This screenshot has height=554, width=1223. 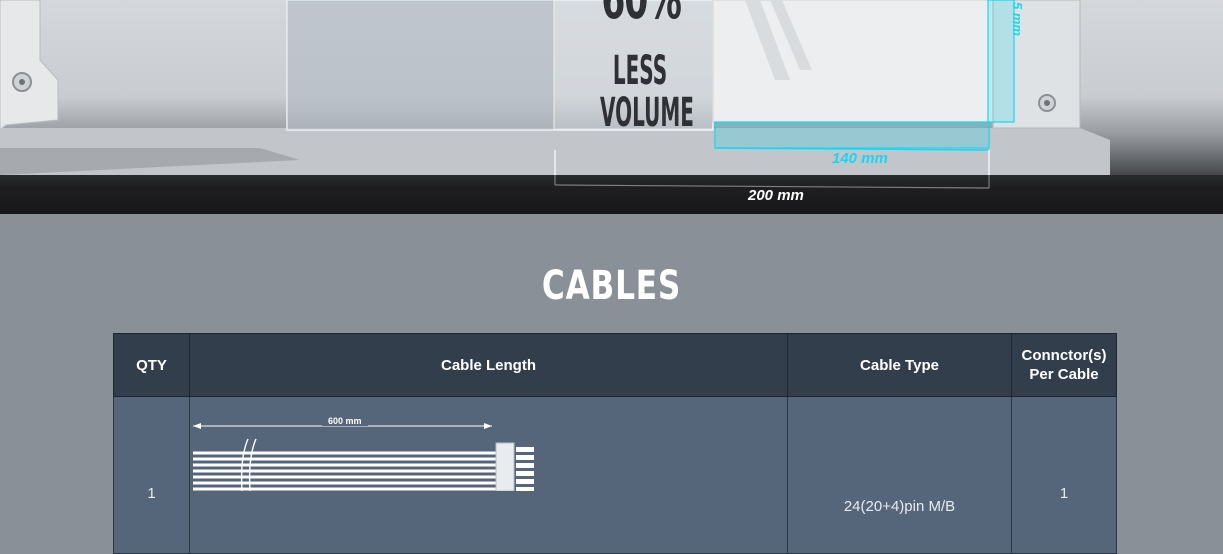 I want to click on header-connectors-per-cable: Connctor(s) Per Cable, so click(x=1064, y=365).